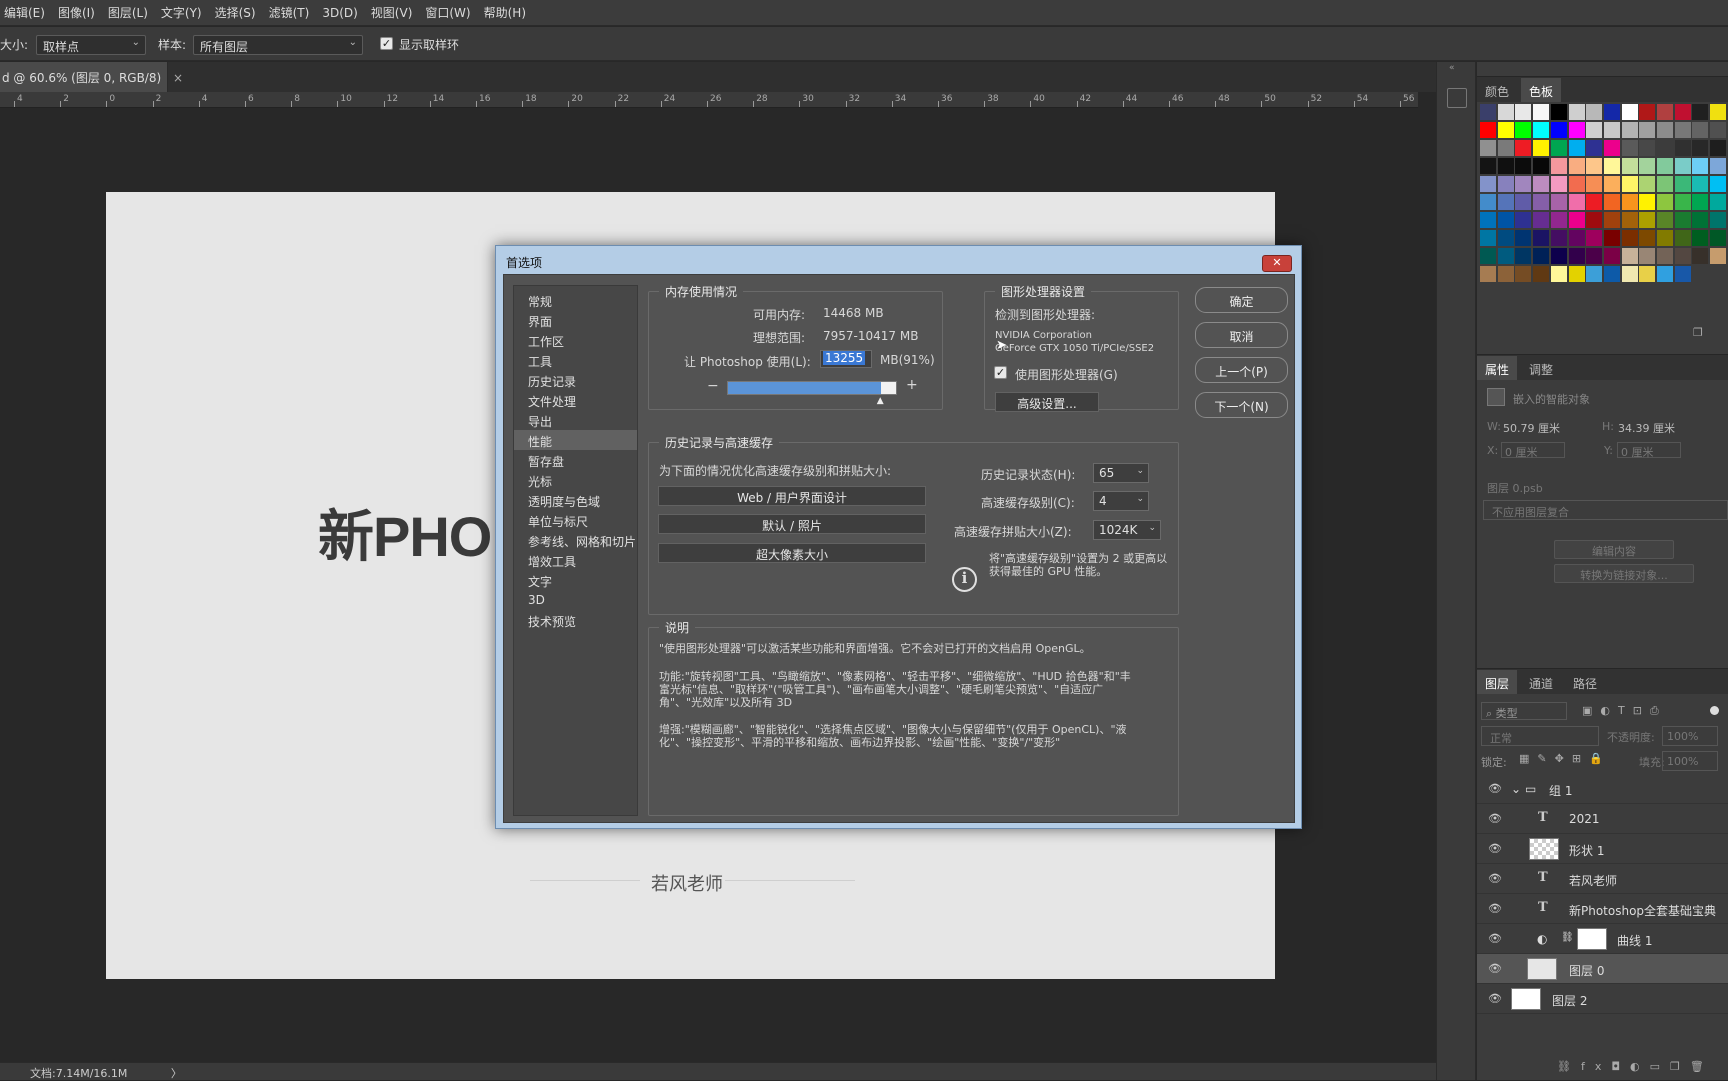 This screenshot has height=1081, width=1728. Describe the element at coordinates (1524, 711) in the screenshot. I see `layer-filter-select: ⌕ 类型` at that location.